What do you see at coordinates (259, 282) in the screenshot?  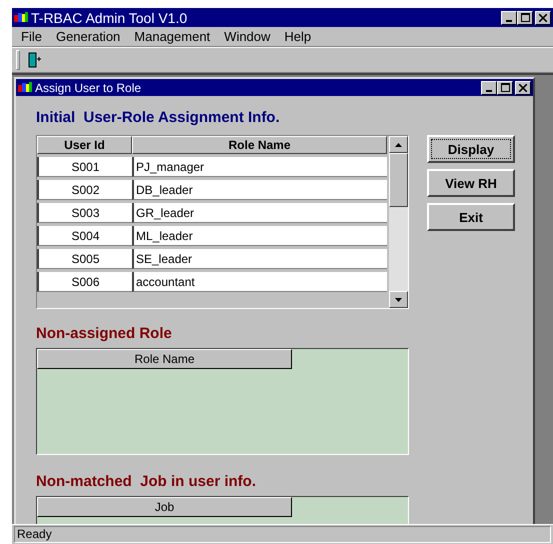 I see `table-cell: accountant` at bounding box center [259, 282].